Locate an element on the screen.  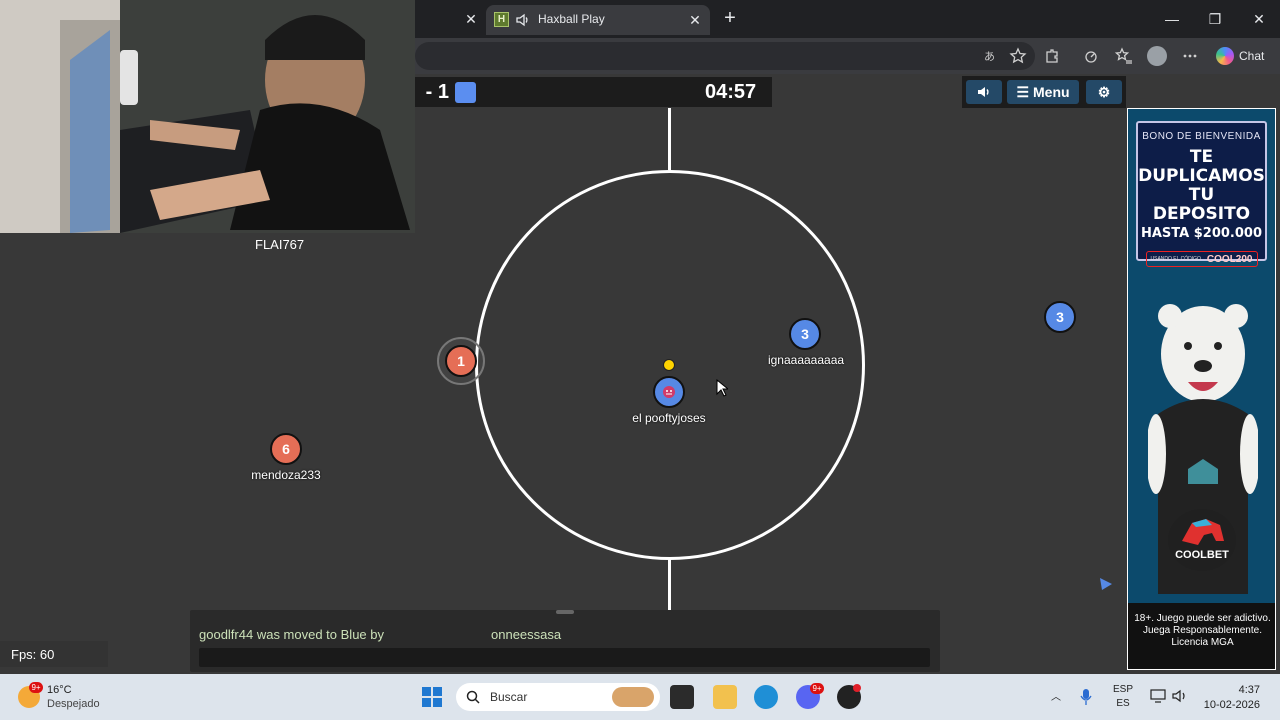
ad-brand: COOLBET is located at coordinates (1202, 555).